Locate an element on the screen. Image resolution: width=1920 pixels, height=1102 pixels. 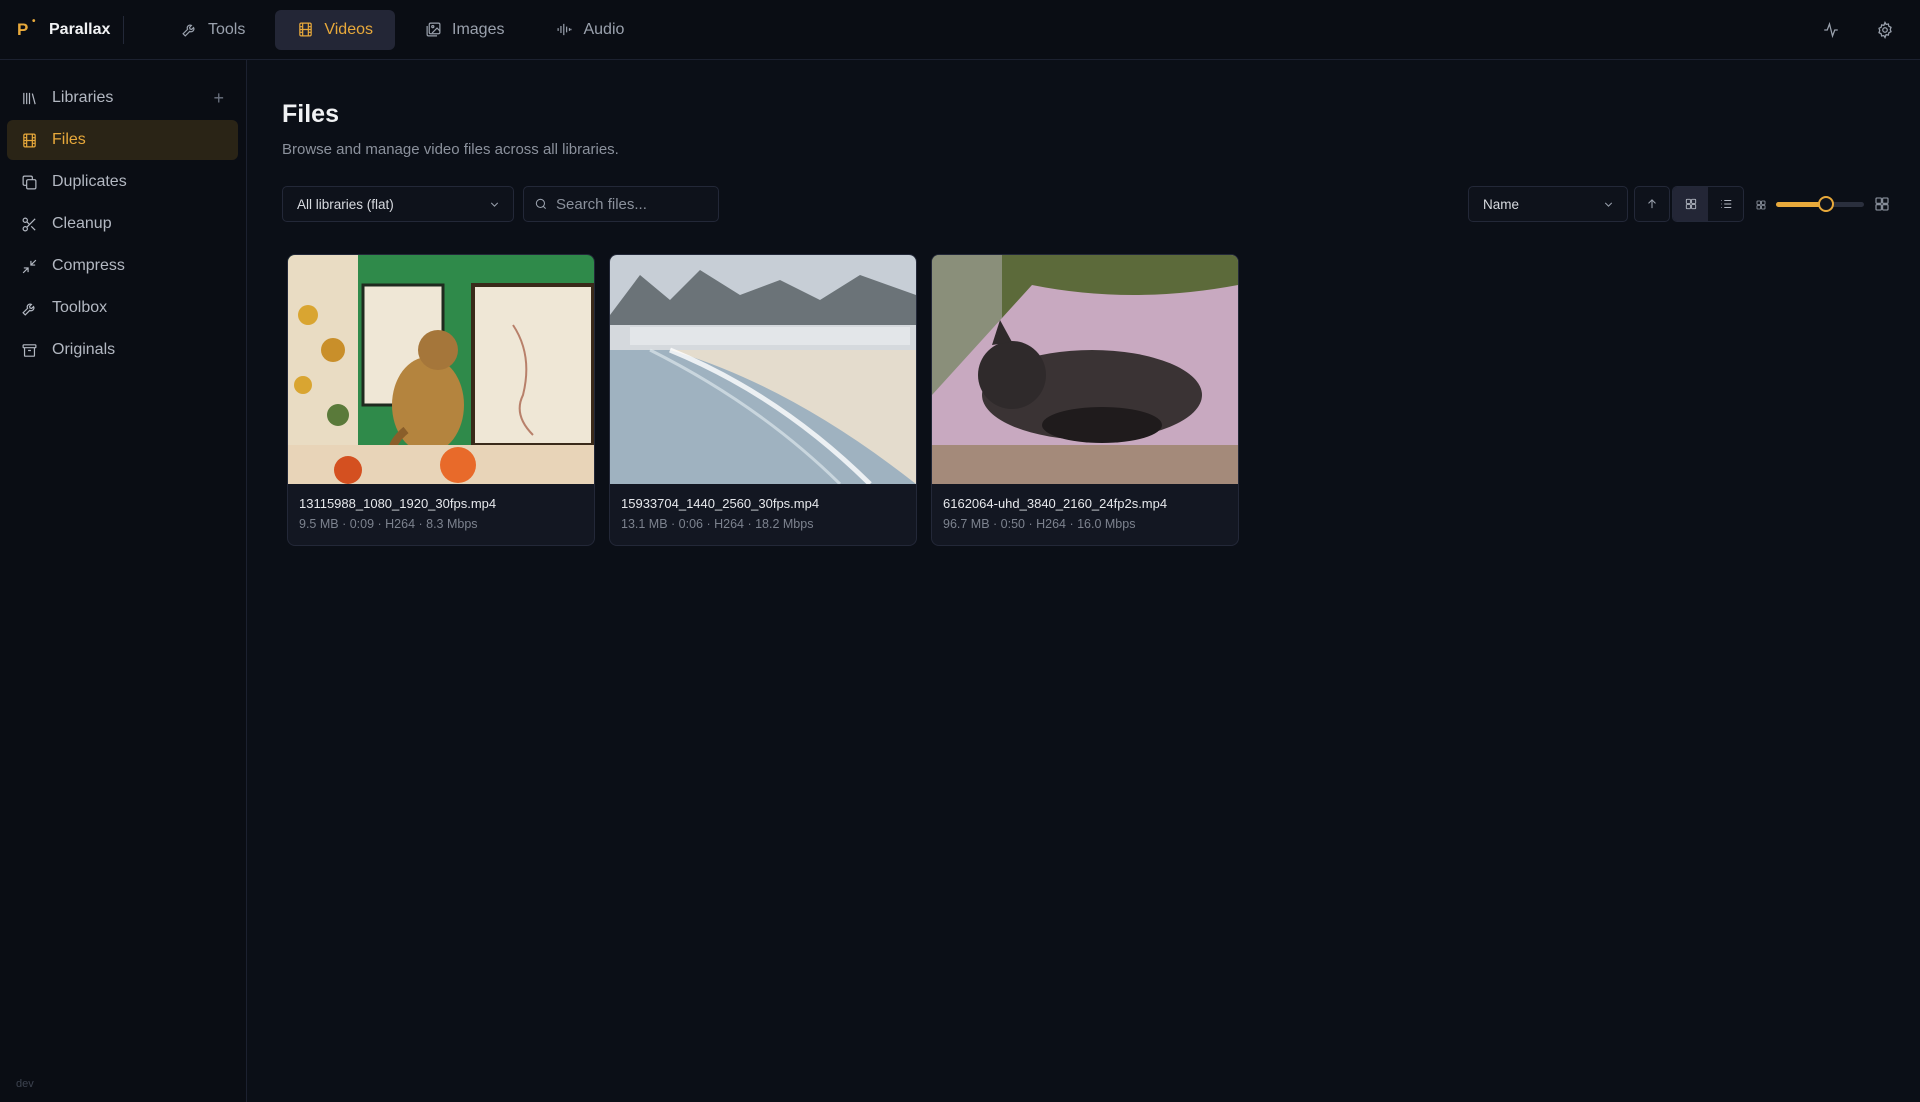
search-icon is located at coordinates (541, 204).